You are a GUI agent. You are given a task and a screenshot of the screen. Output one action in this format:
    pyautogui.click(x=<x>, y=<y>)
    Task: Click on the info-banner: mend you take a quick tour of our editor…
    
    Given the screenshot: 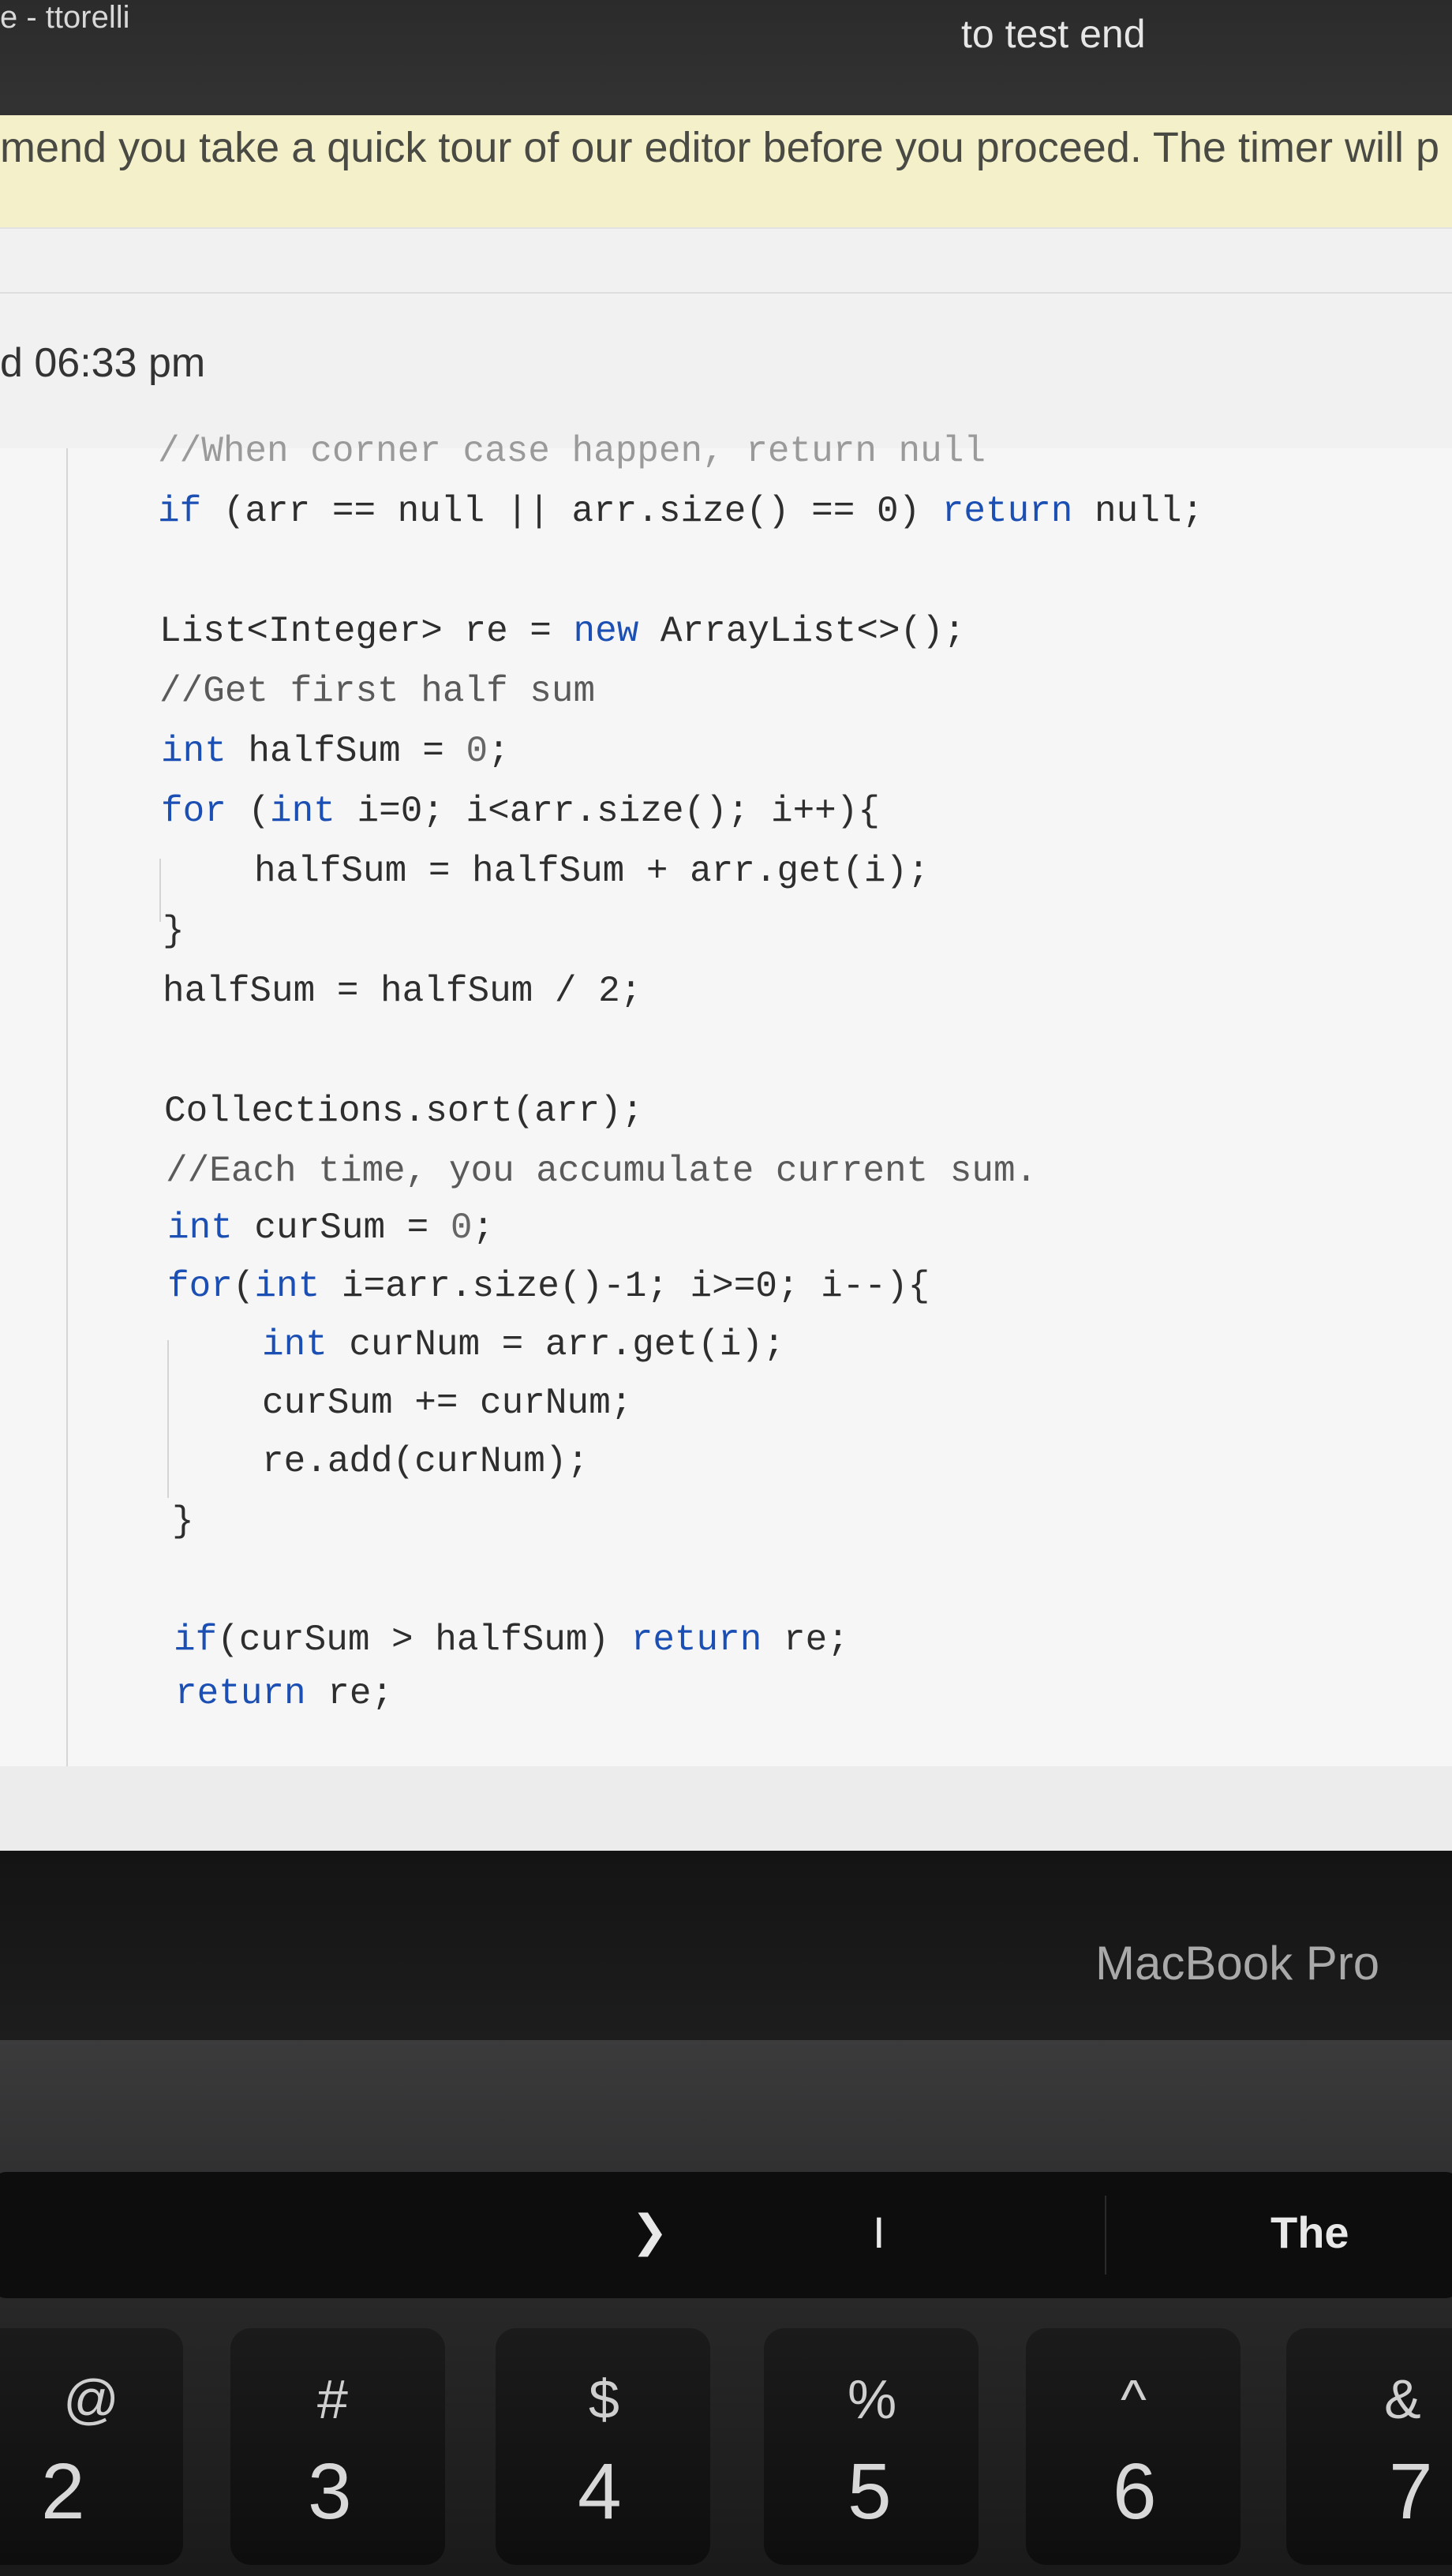 What is the action you would take?
    pyautogui.click(x=726, y=171)
    